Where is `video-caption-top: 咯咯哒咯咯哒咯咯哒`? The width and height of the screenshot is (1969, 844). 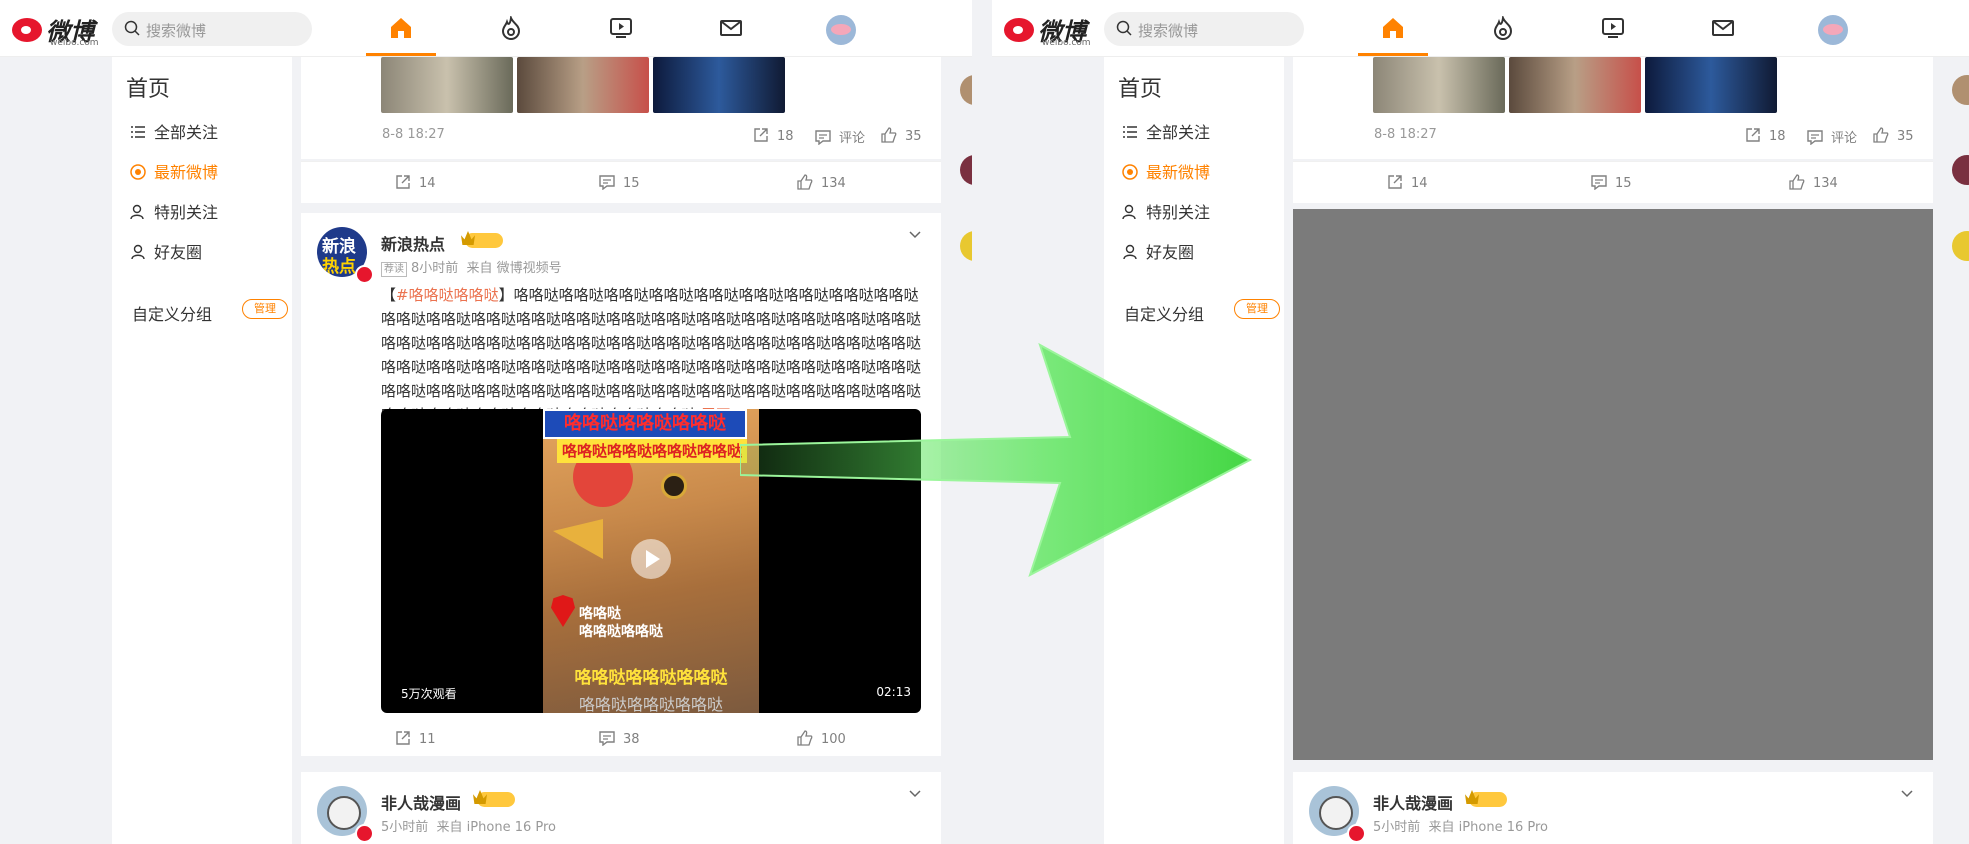 video-caption-top: 咯咯哒咯咯哒咯咯哒 is located at coordinates (645, 424).